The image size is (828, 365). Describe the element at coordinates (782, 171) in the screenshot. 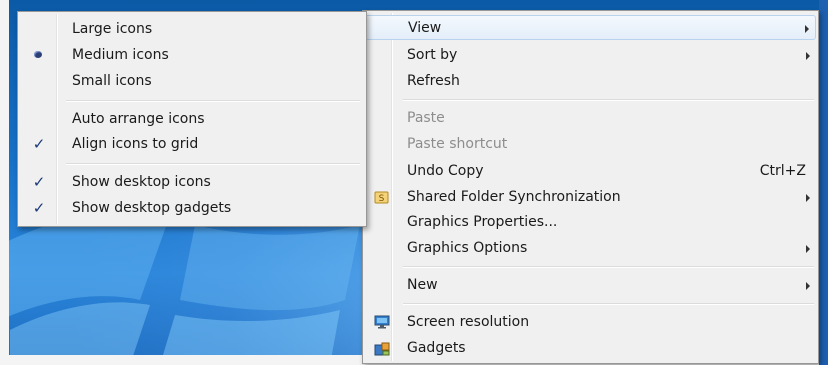

I see `menu-item-shortcut: Ctrl+Z` at that location.